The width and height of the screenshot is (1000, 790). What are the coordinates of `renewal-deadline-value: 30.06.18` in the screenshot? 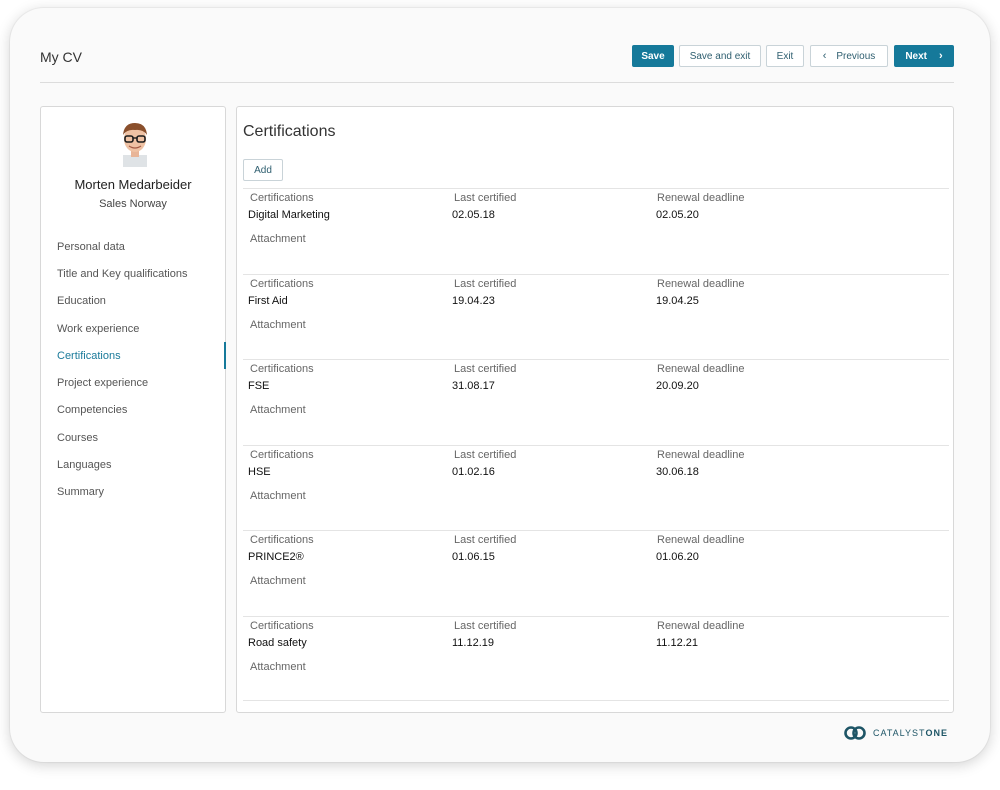 It's located at (677, 471).